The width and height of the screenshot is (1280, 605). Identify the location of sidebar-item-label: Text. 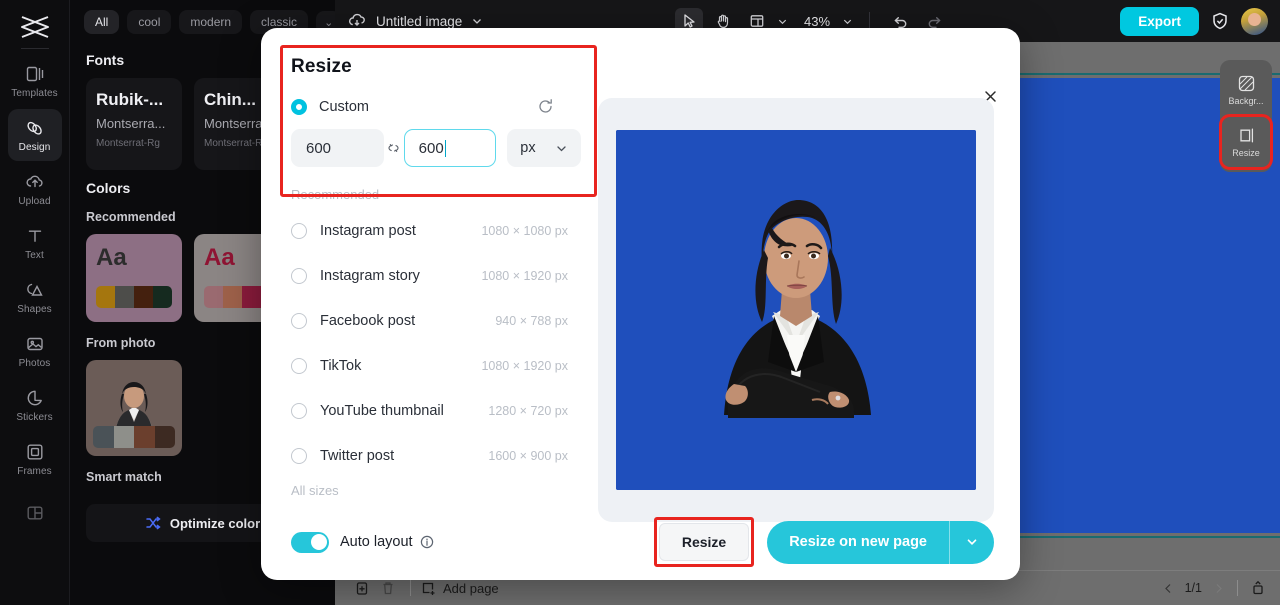
(34, 255).